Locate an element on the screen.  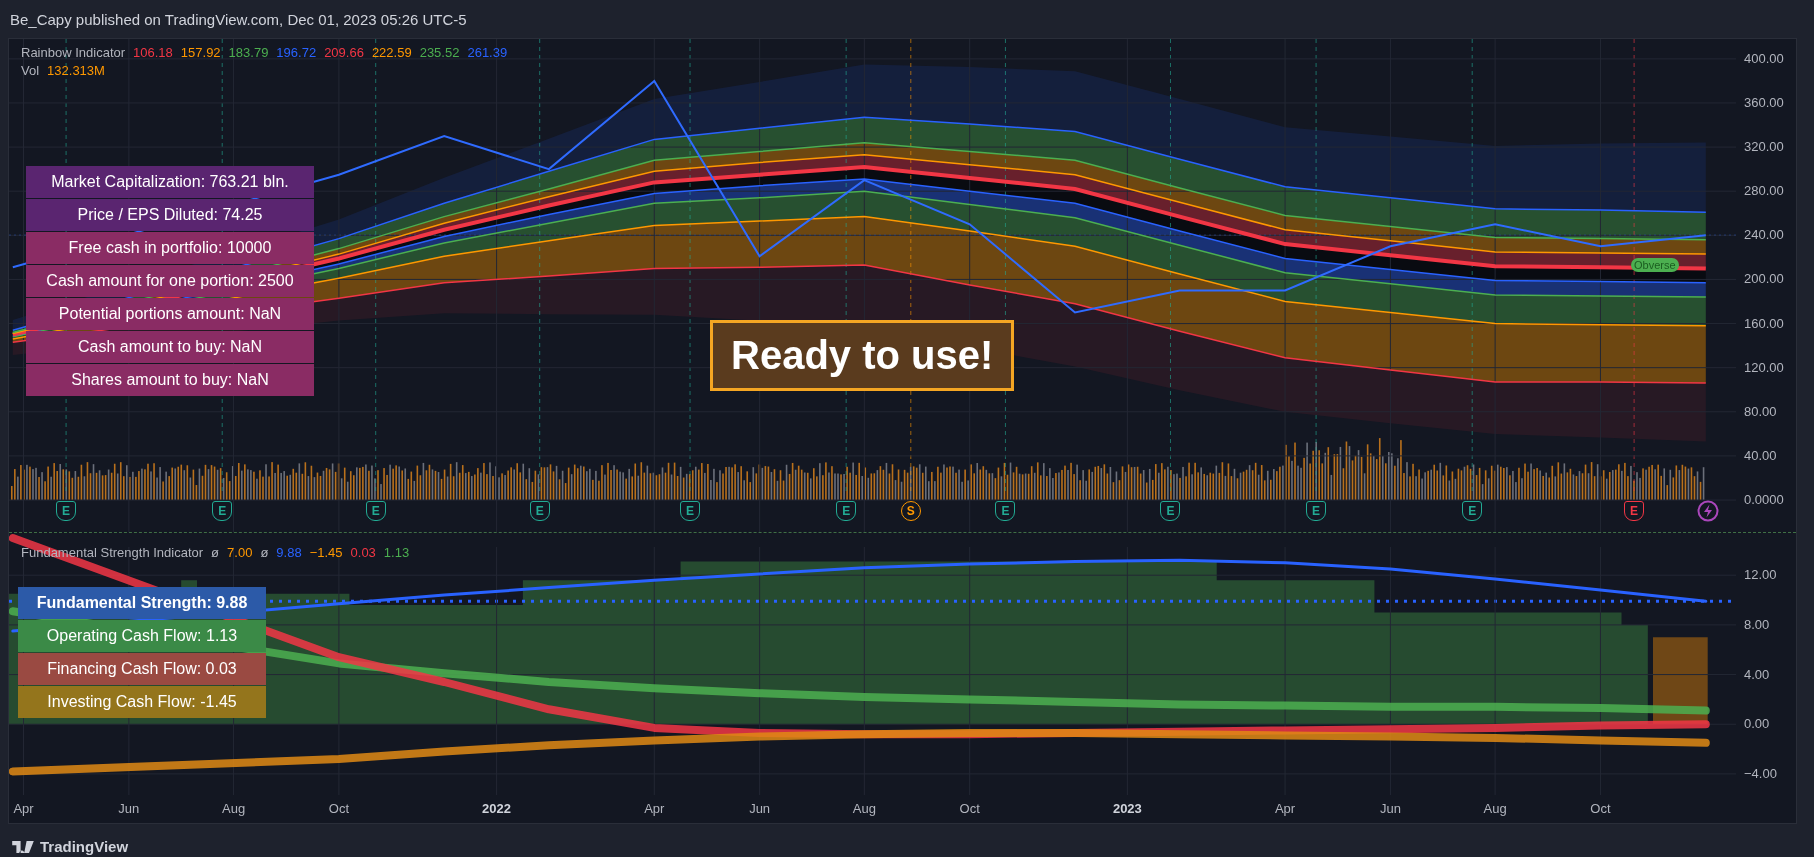
axis-label: 360.00 is located at coordinates (1764, 102).